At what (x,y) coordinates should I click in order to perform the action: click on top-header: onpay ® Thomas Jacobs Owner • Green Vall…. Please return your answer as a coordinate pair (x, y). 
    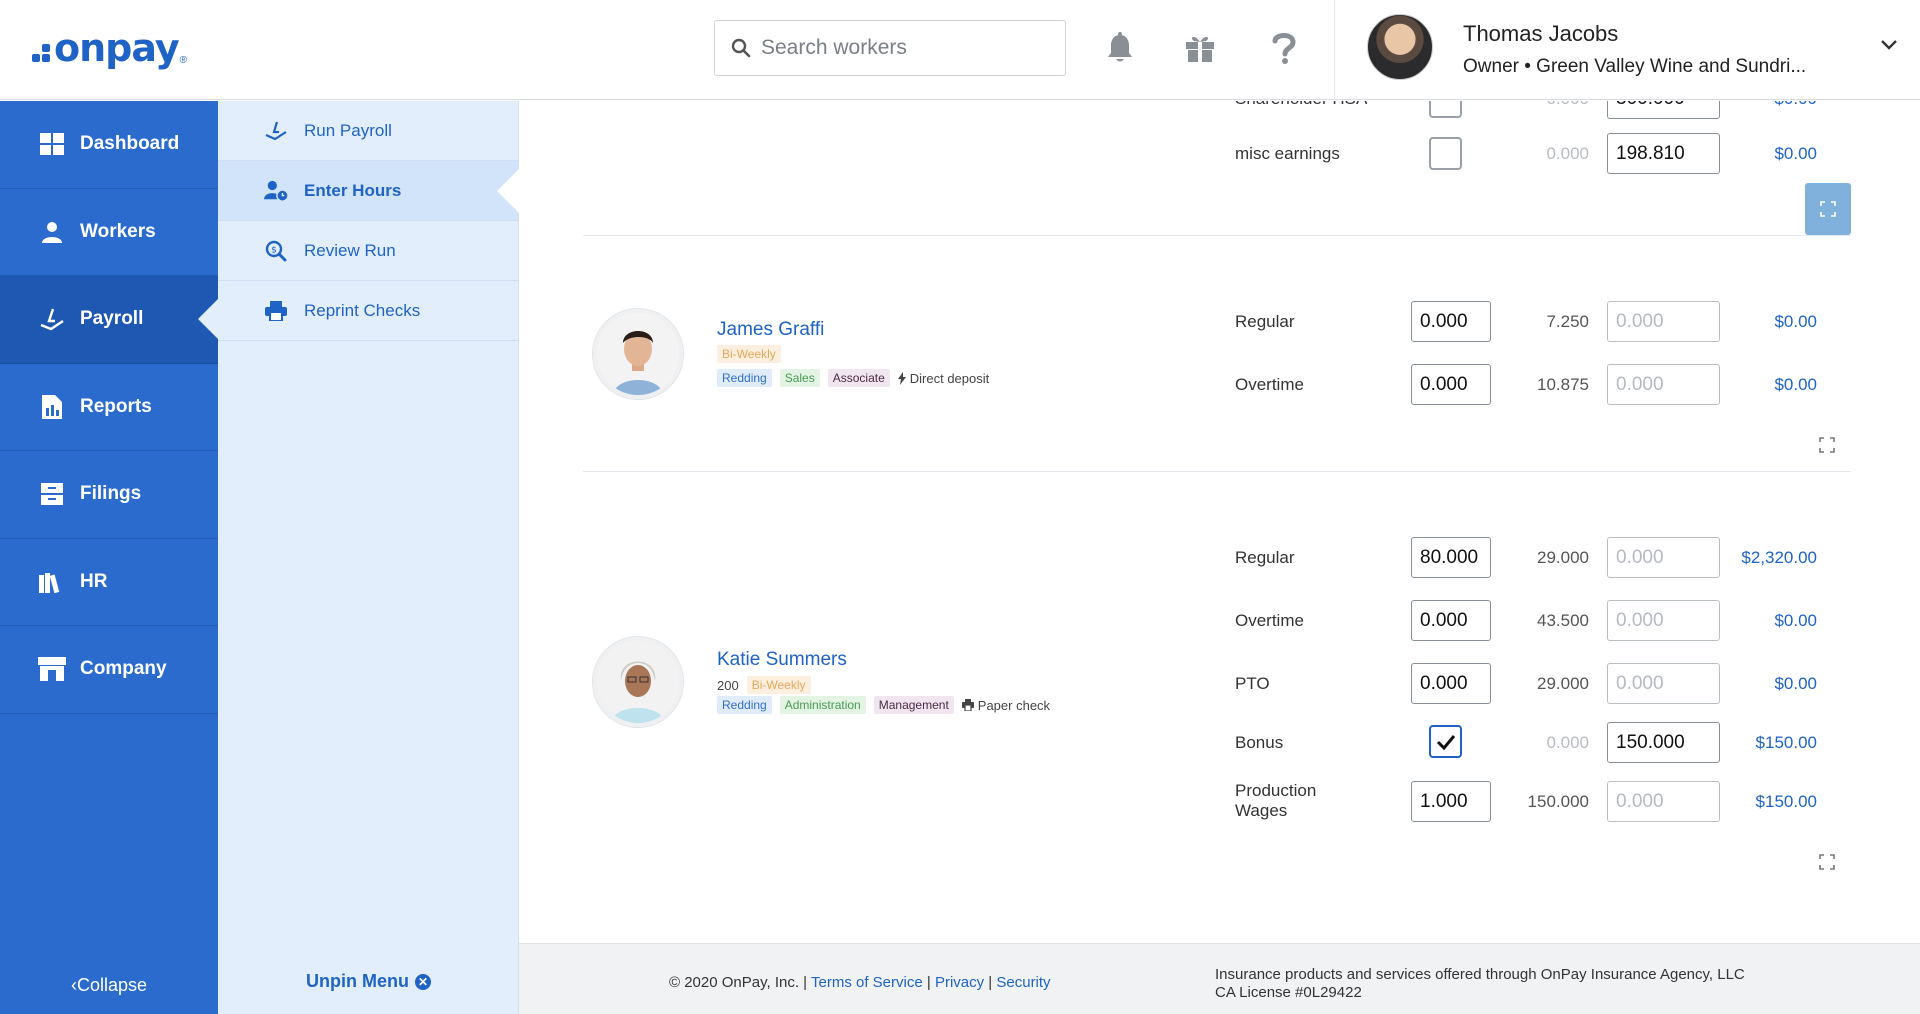
    Looking at the image, I should click on (960, 50).